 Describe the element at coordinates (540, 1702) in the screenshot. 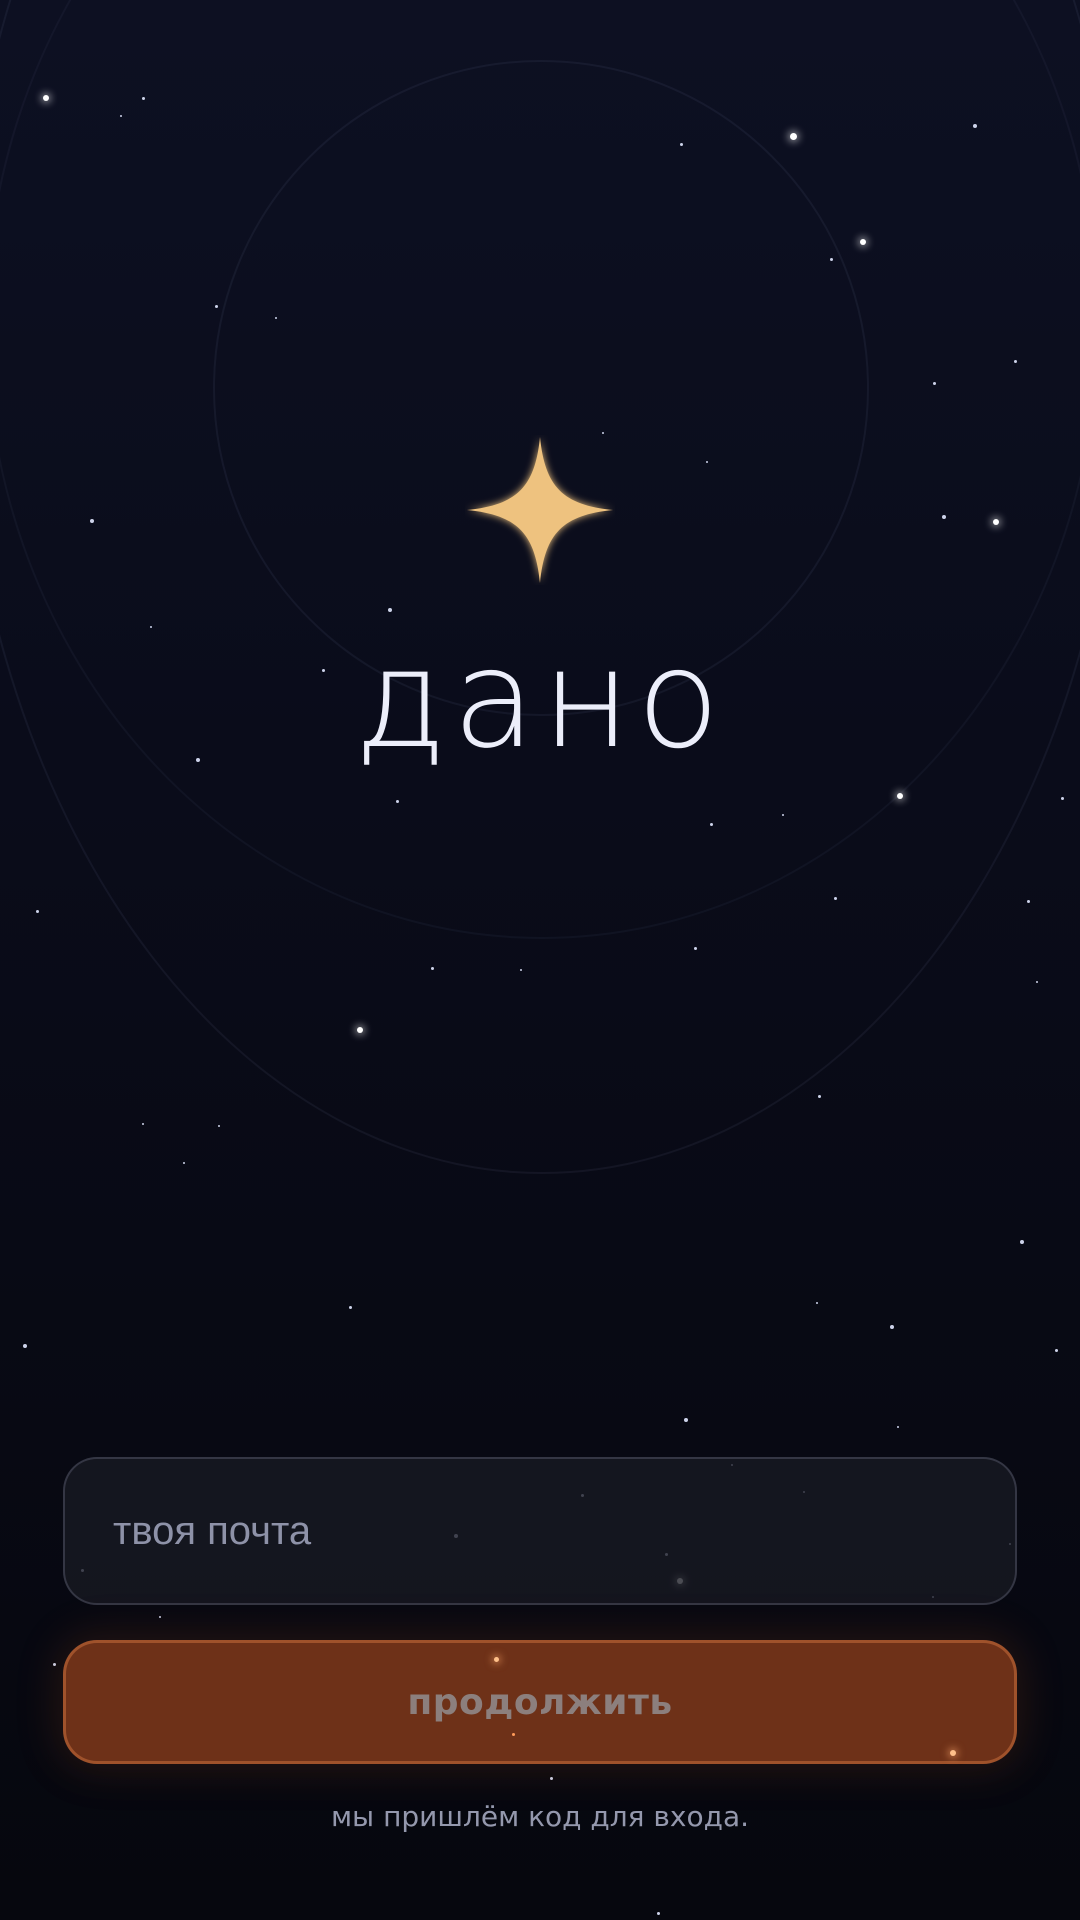

I see `continue-button: продолжить` at that location.